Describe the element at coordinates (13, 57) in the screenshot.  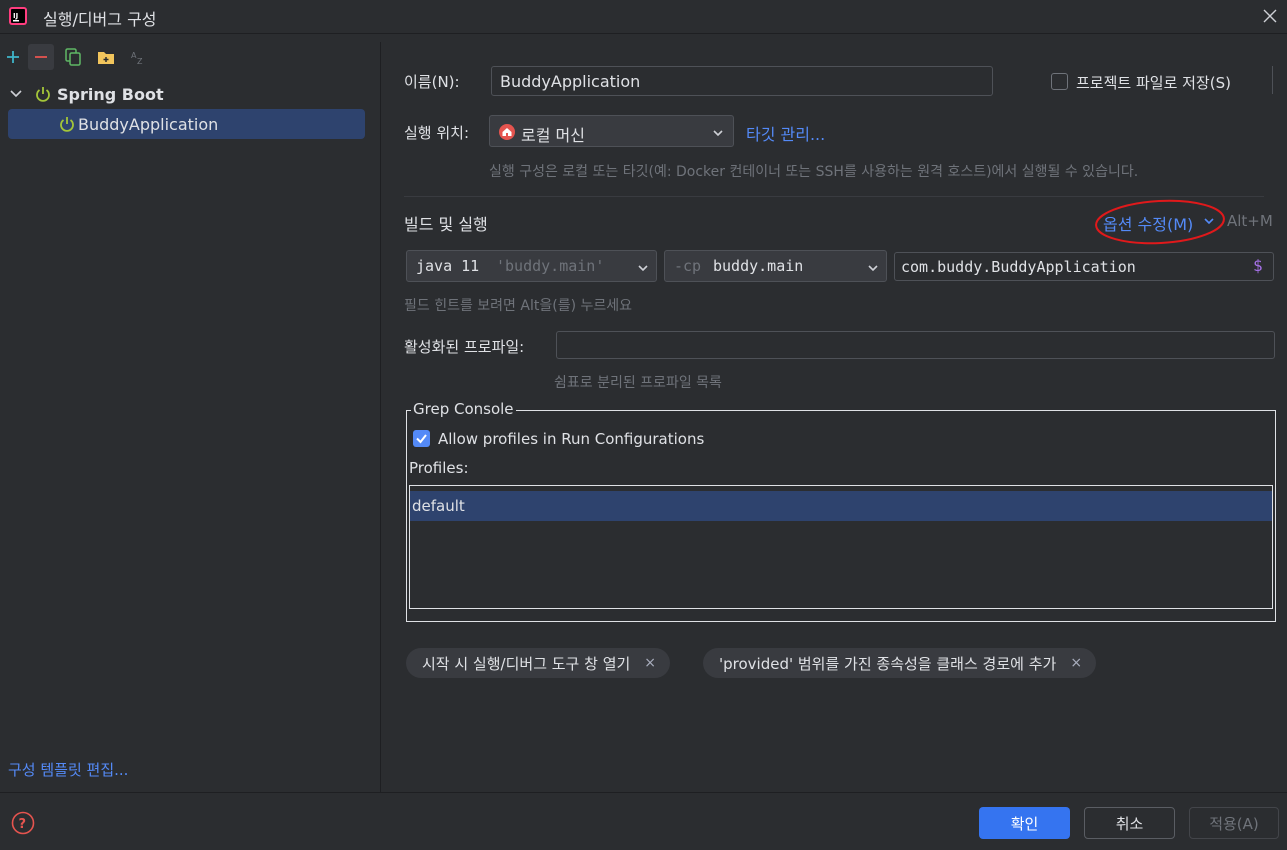
I see `add-icon` at that location.